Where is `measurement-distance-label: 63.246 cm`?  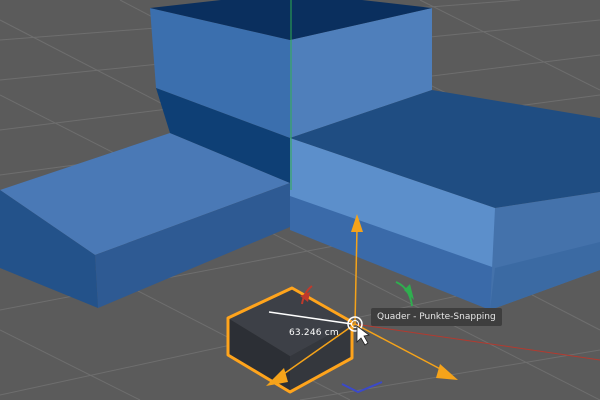 measurement-distance-label: 63.246 cm is located at coordinates (314, 333).